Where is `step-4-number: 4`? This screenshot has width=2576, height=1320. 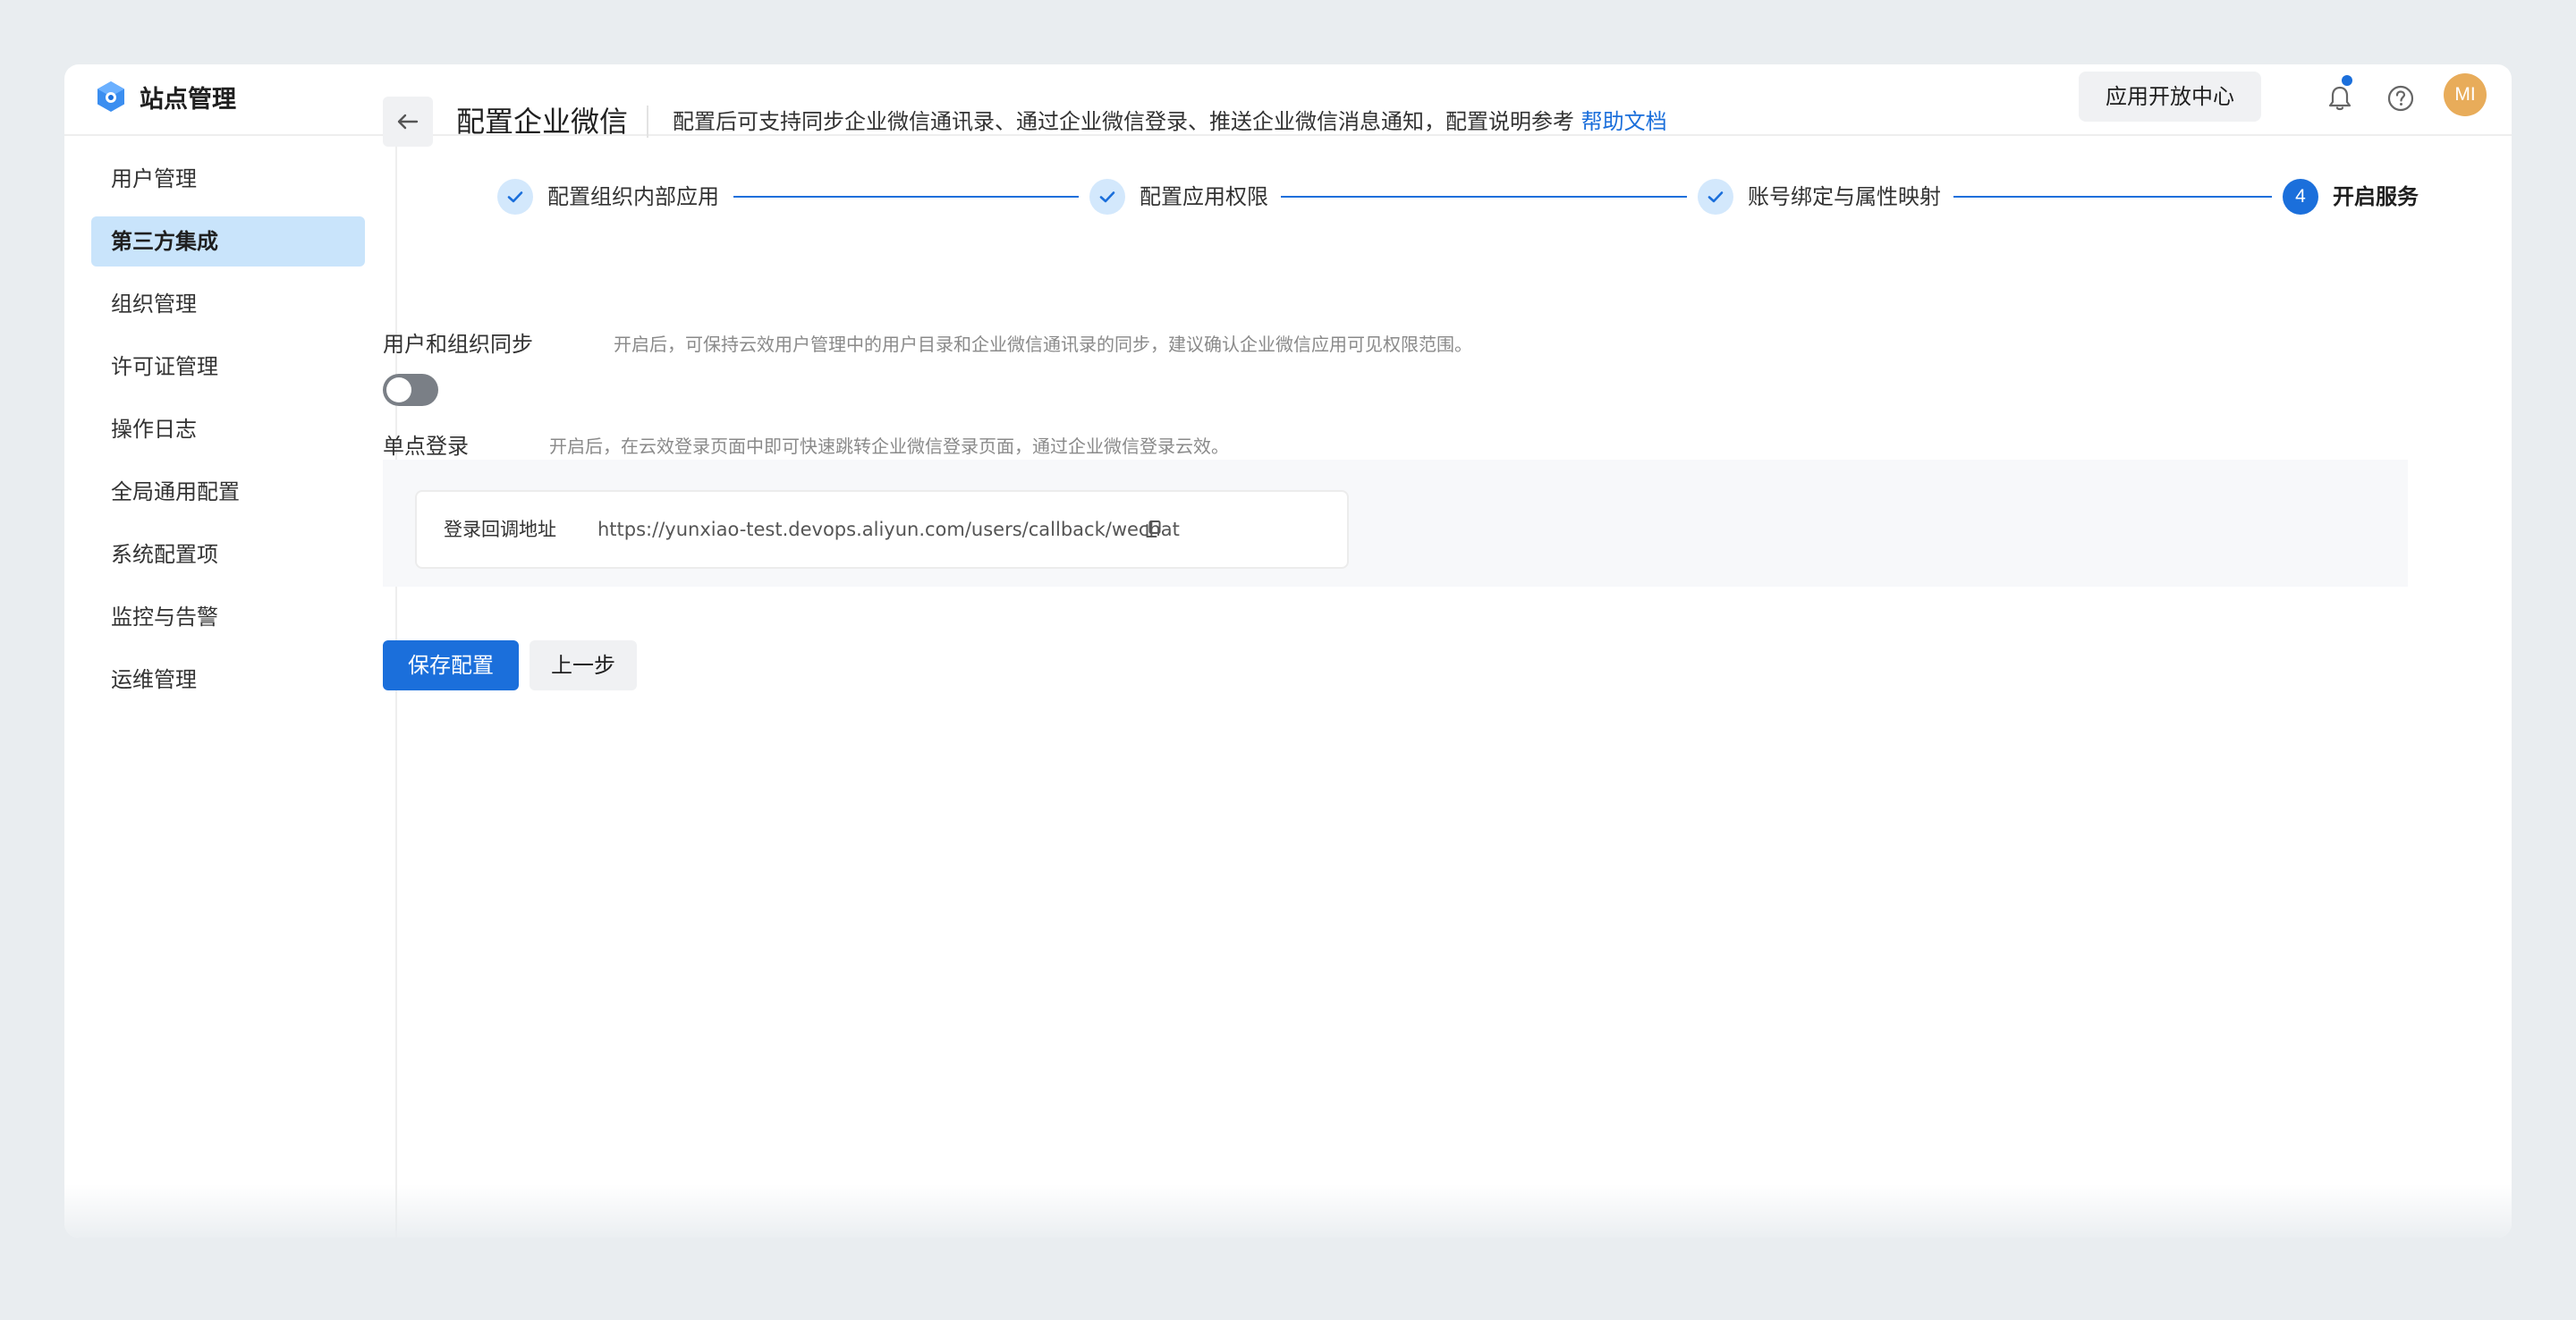 step-4-number: 4 is located at coordinates (2300, 197).